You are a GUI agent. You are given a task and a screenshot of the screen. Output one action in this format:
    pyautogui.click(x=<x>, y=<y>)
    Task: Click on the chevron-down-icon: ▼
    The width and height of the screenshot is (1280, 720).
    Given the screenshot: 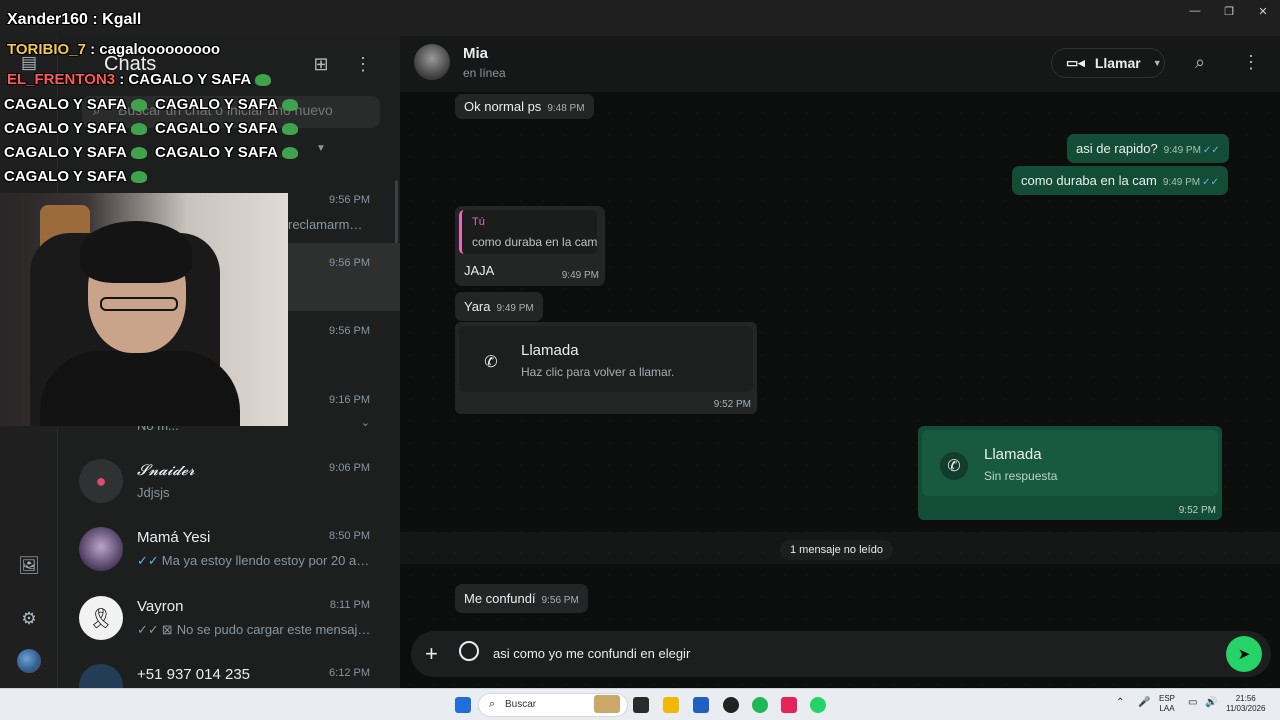 What is the action you would take?
    pyautogui.click(x=1157, y=63)
    